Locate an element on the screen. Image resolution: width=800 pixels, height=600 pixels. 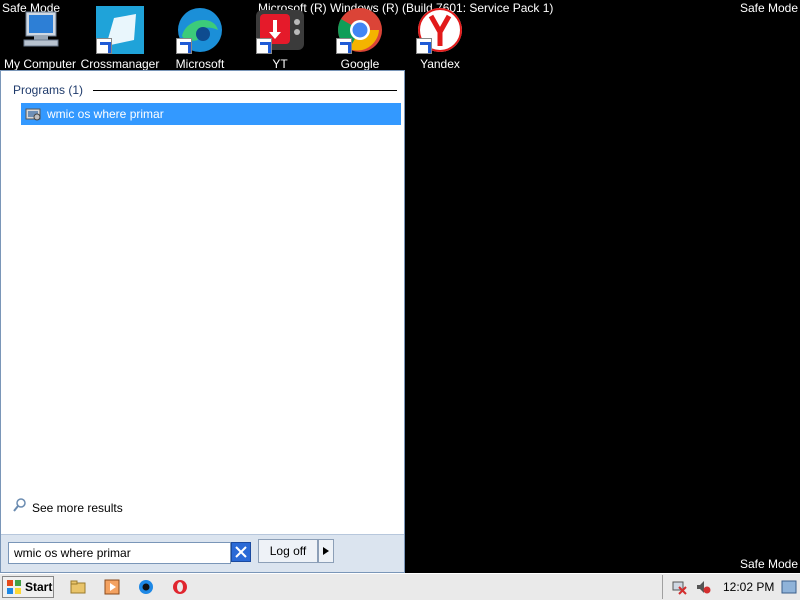
start-menu-bottom-bar: Log off is located at coordinates (202, 553).